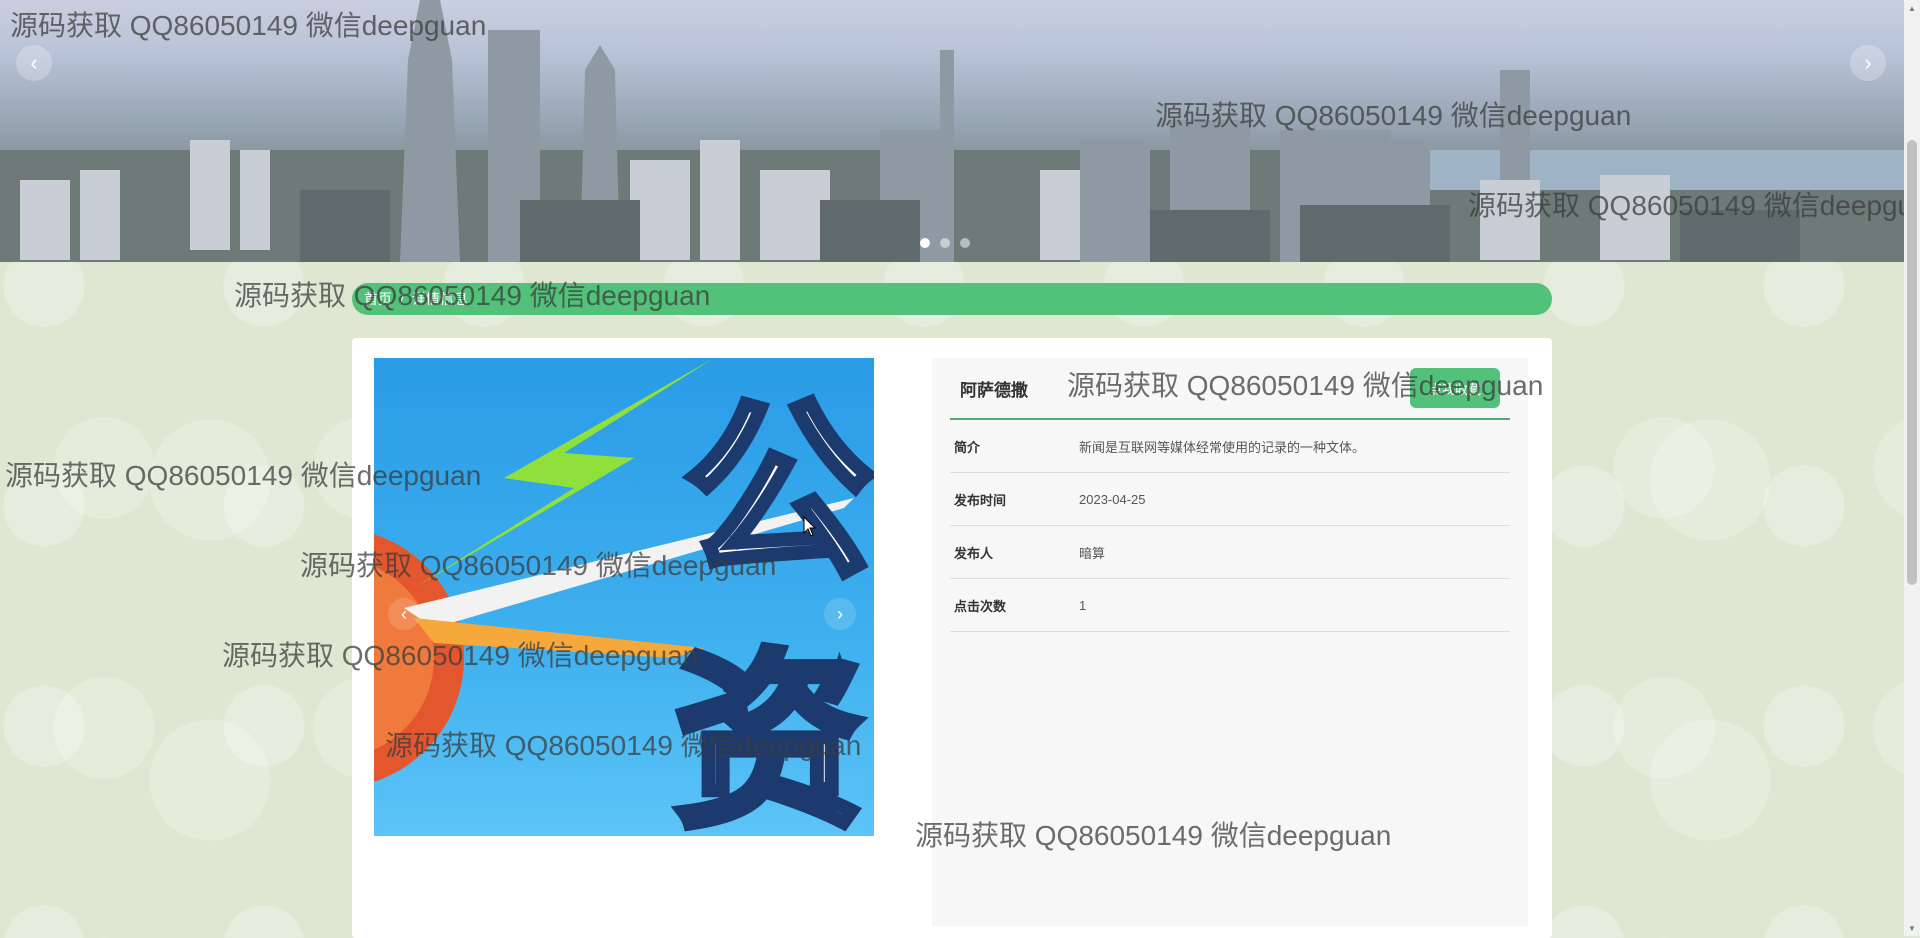 The width and height of the screenshot is (1920, 938). Describe the element at coordinates (952, 299) in the screenshot. I see `breadcrumb: 首页 / 详情信息` at that location.